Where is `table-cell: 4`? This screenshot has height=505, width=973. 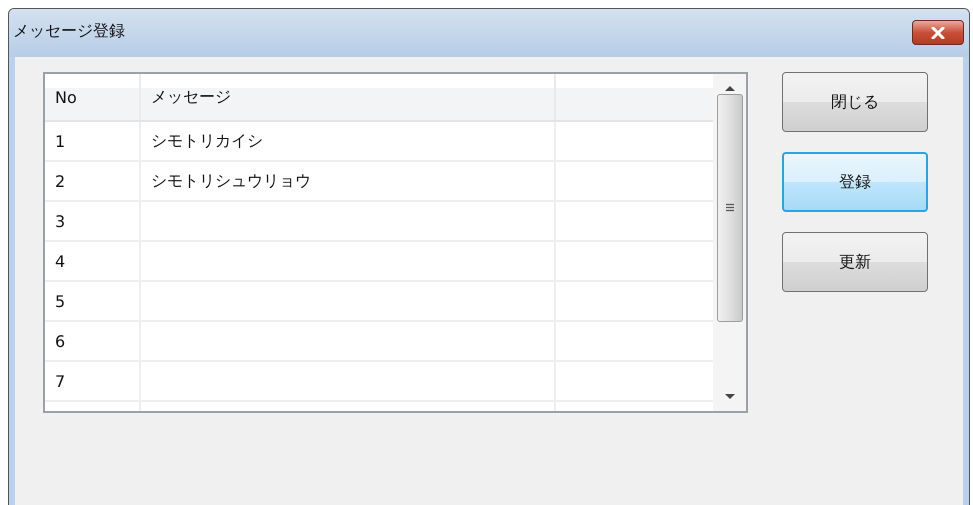 table-cell: 4 is located at coordinates (93, 261).